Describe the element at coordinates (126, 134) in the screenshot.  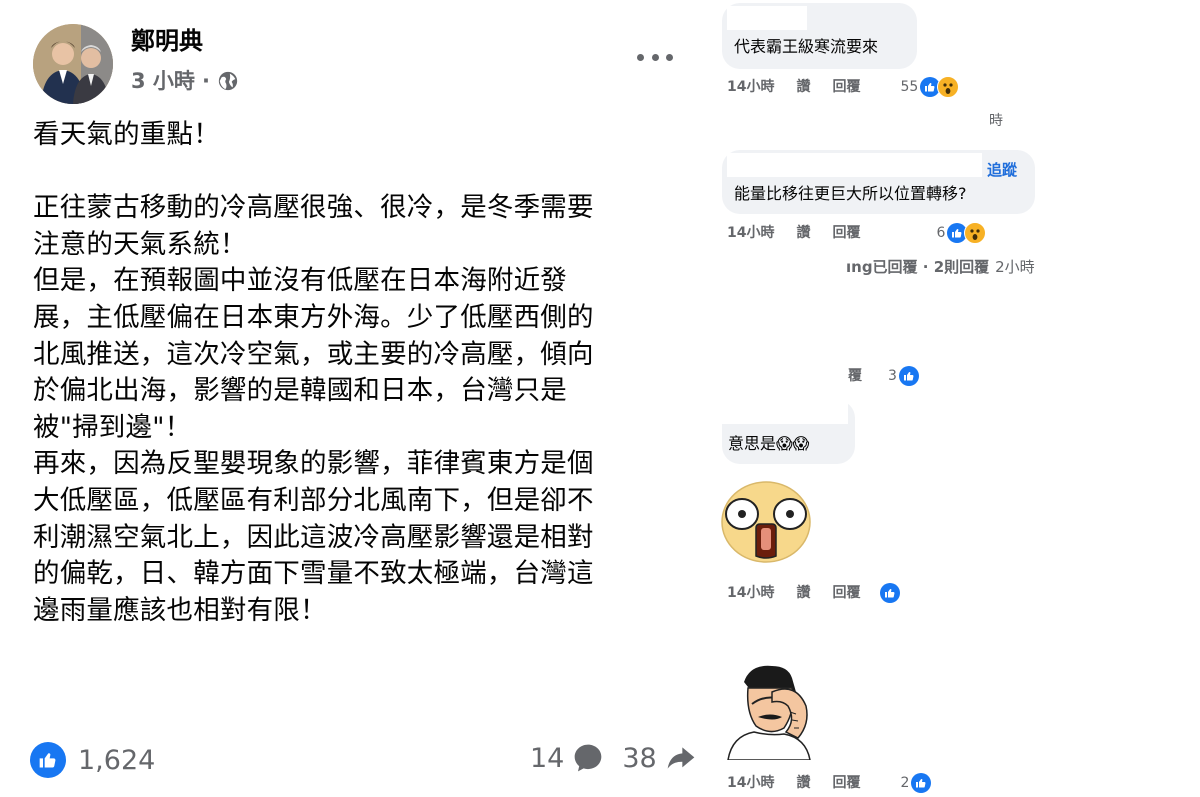
I see `post-line: 看天氣的重點！` at that location.